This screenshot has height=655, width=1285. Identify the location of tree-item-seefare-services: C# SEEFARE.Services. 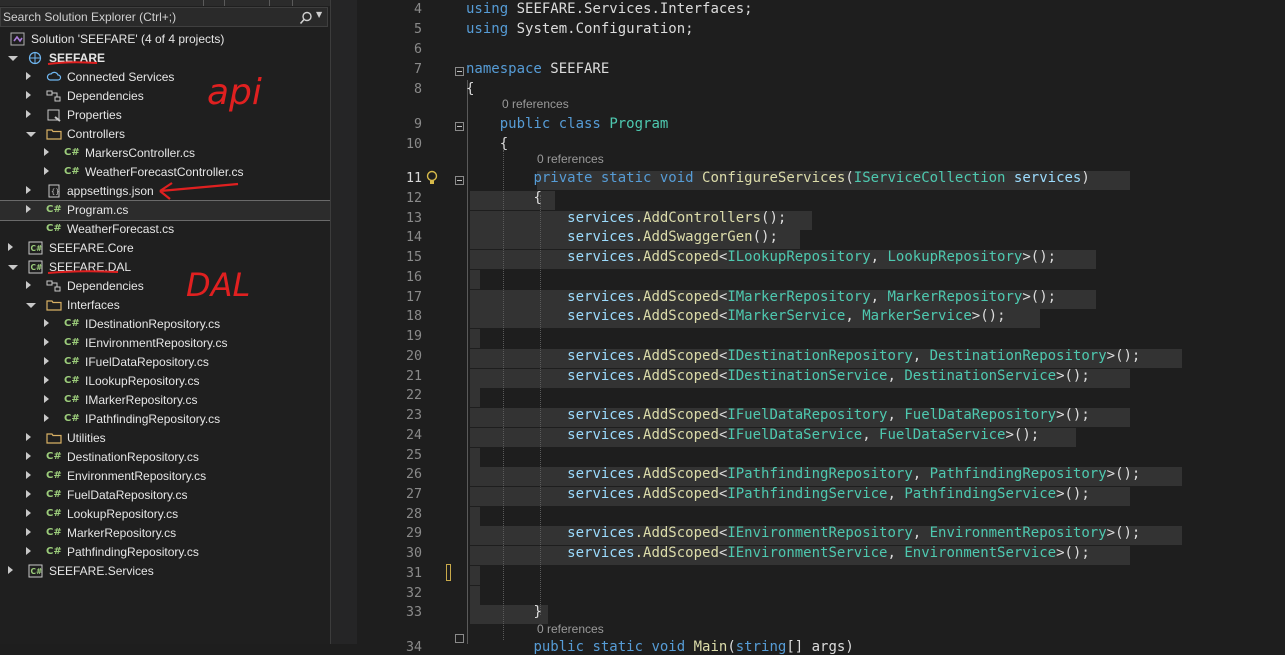
(165, 571).